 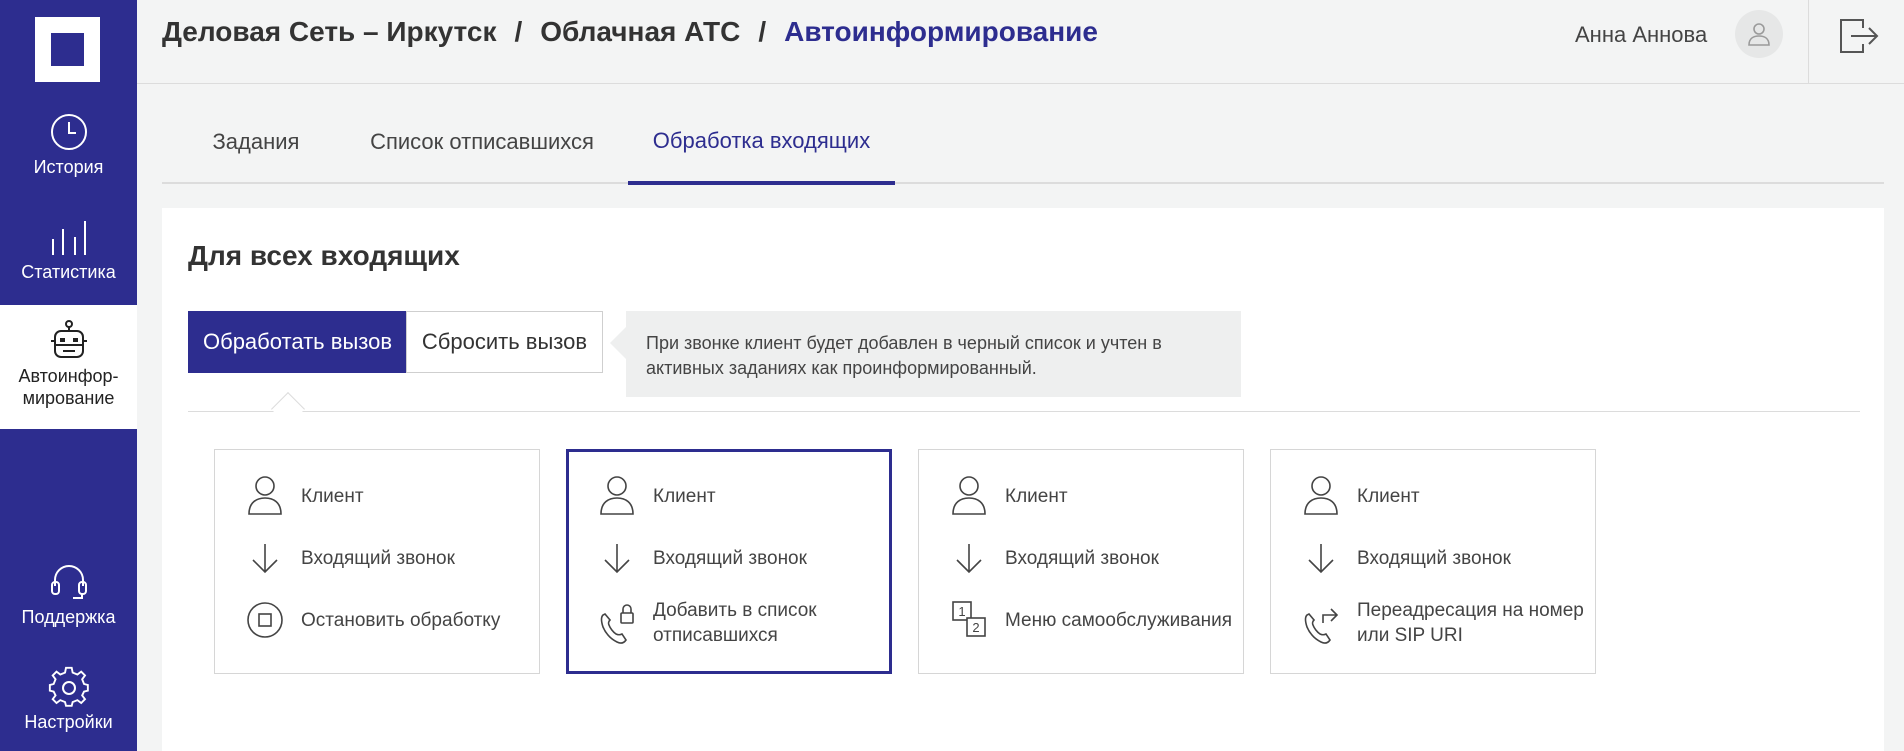 I want to click on sidebar-item-label: Статистика, so click(x=68, y=272).